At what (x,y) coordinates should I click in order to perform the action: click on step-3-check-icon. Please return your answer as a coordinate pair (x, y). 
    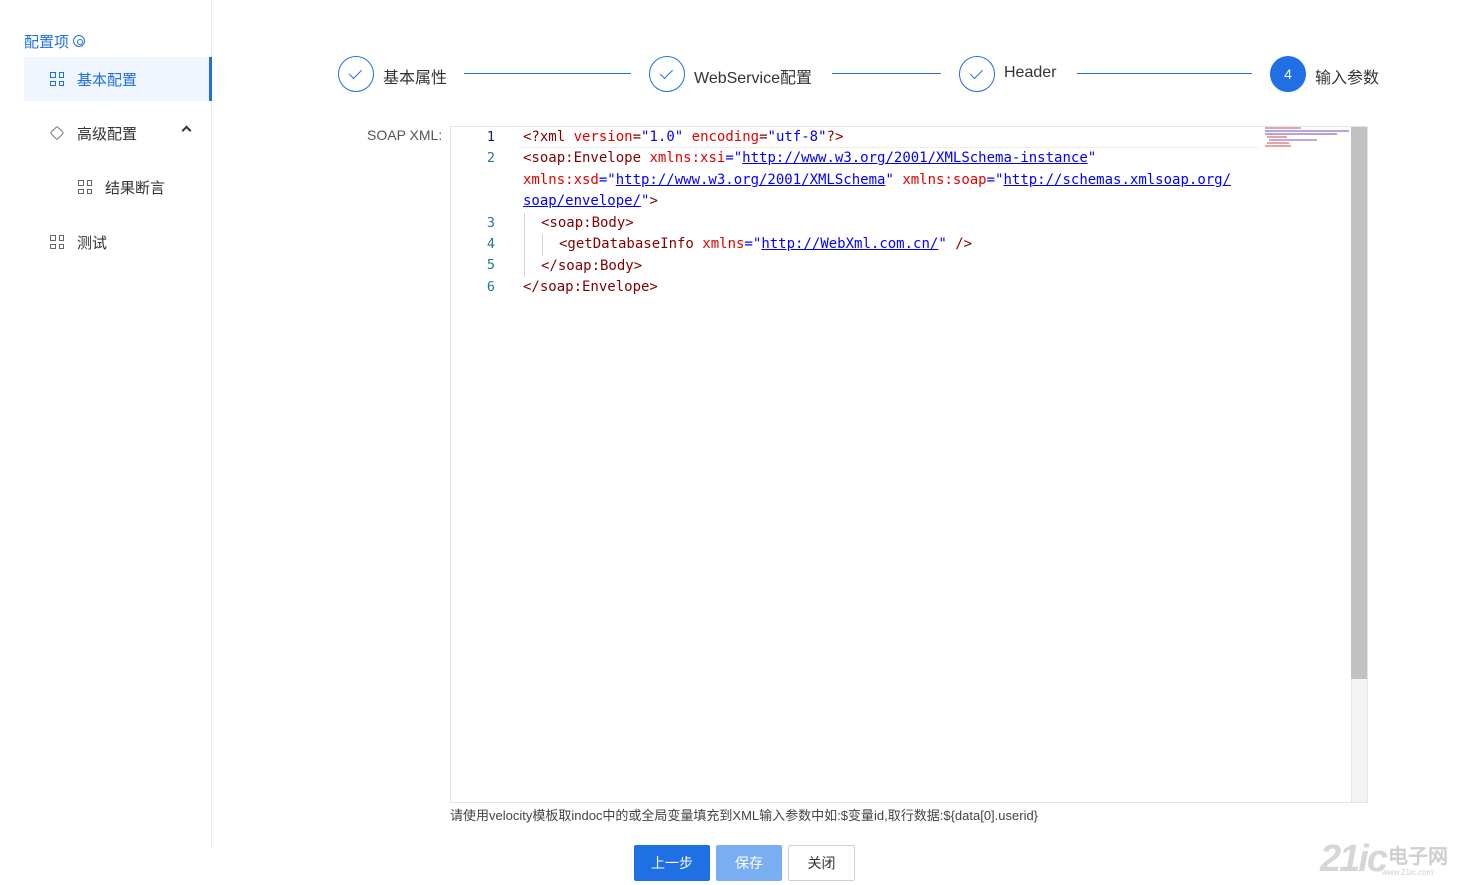
    Looking at the image, I should click on (977, 74).